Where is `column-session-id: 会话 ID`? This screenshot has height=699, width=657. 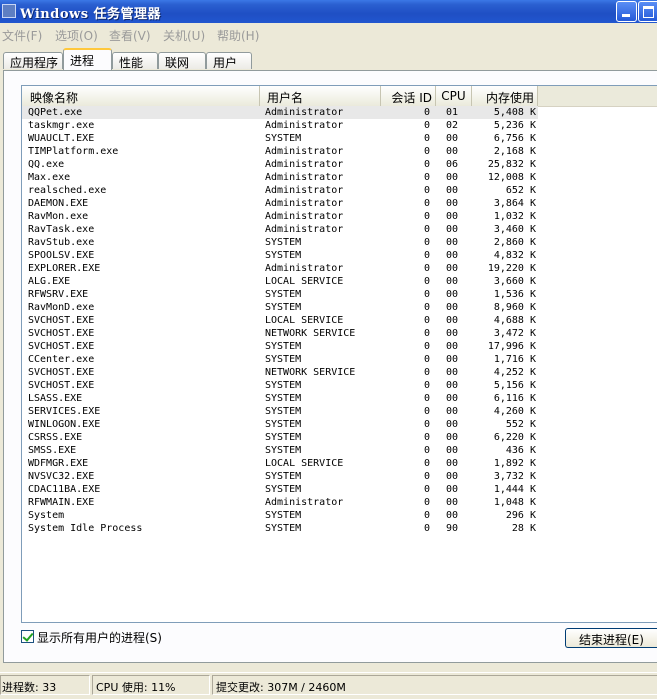 column-session-id: 会话 ID is located at coordinates (408, 96).